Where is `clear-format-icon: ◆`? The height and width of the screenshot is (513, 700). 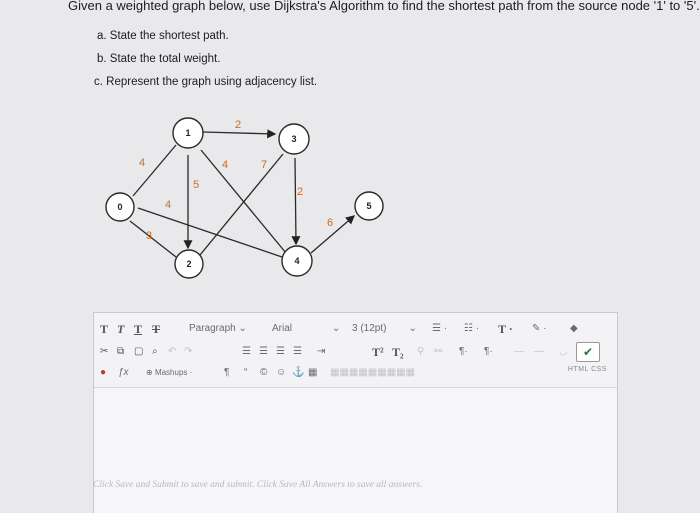 clear-format-icon: ◆ is located at coordinates (574, 329).